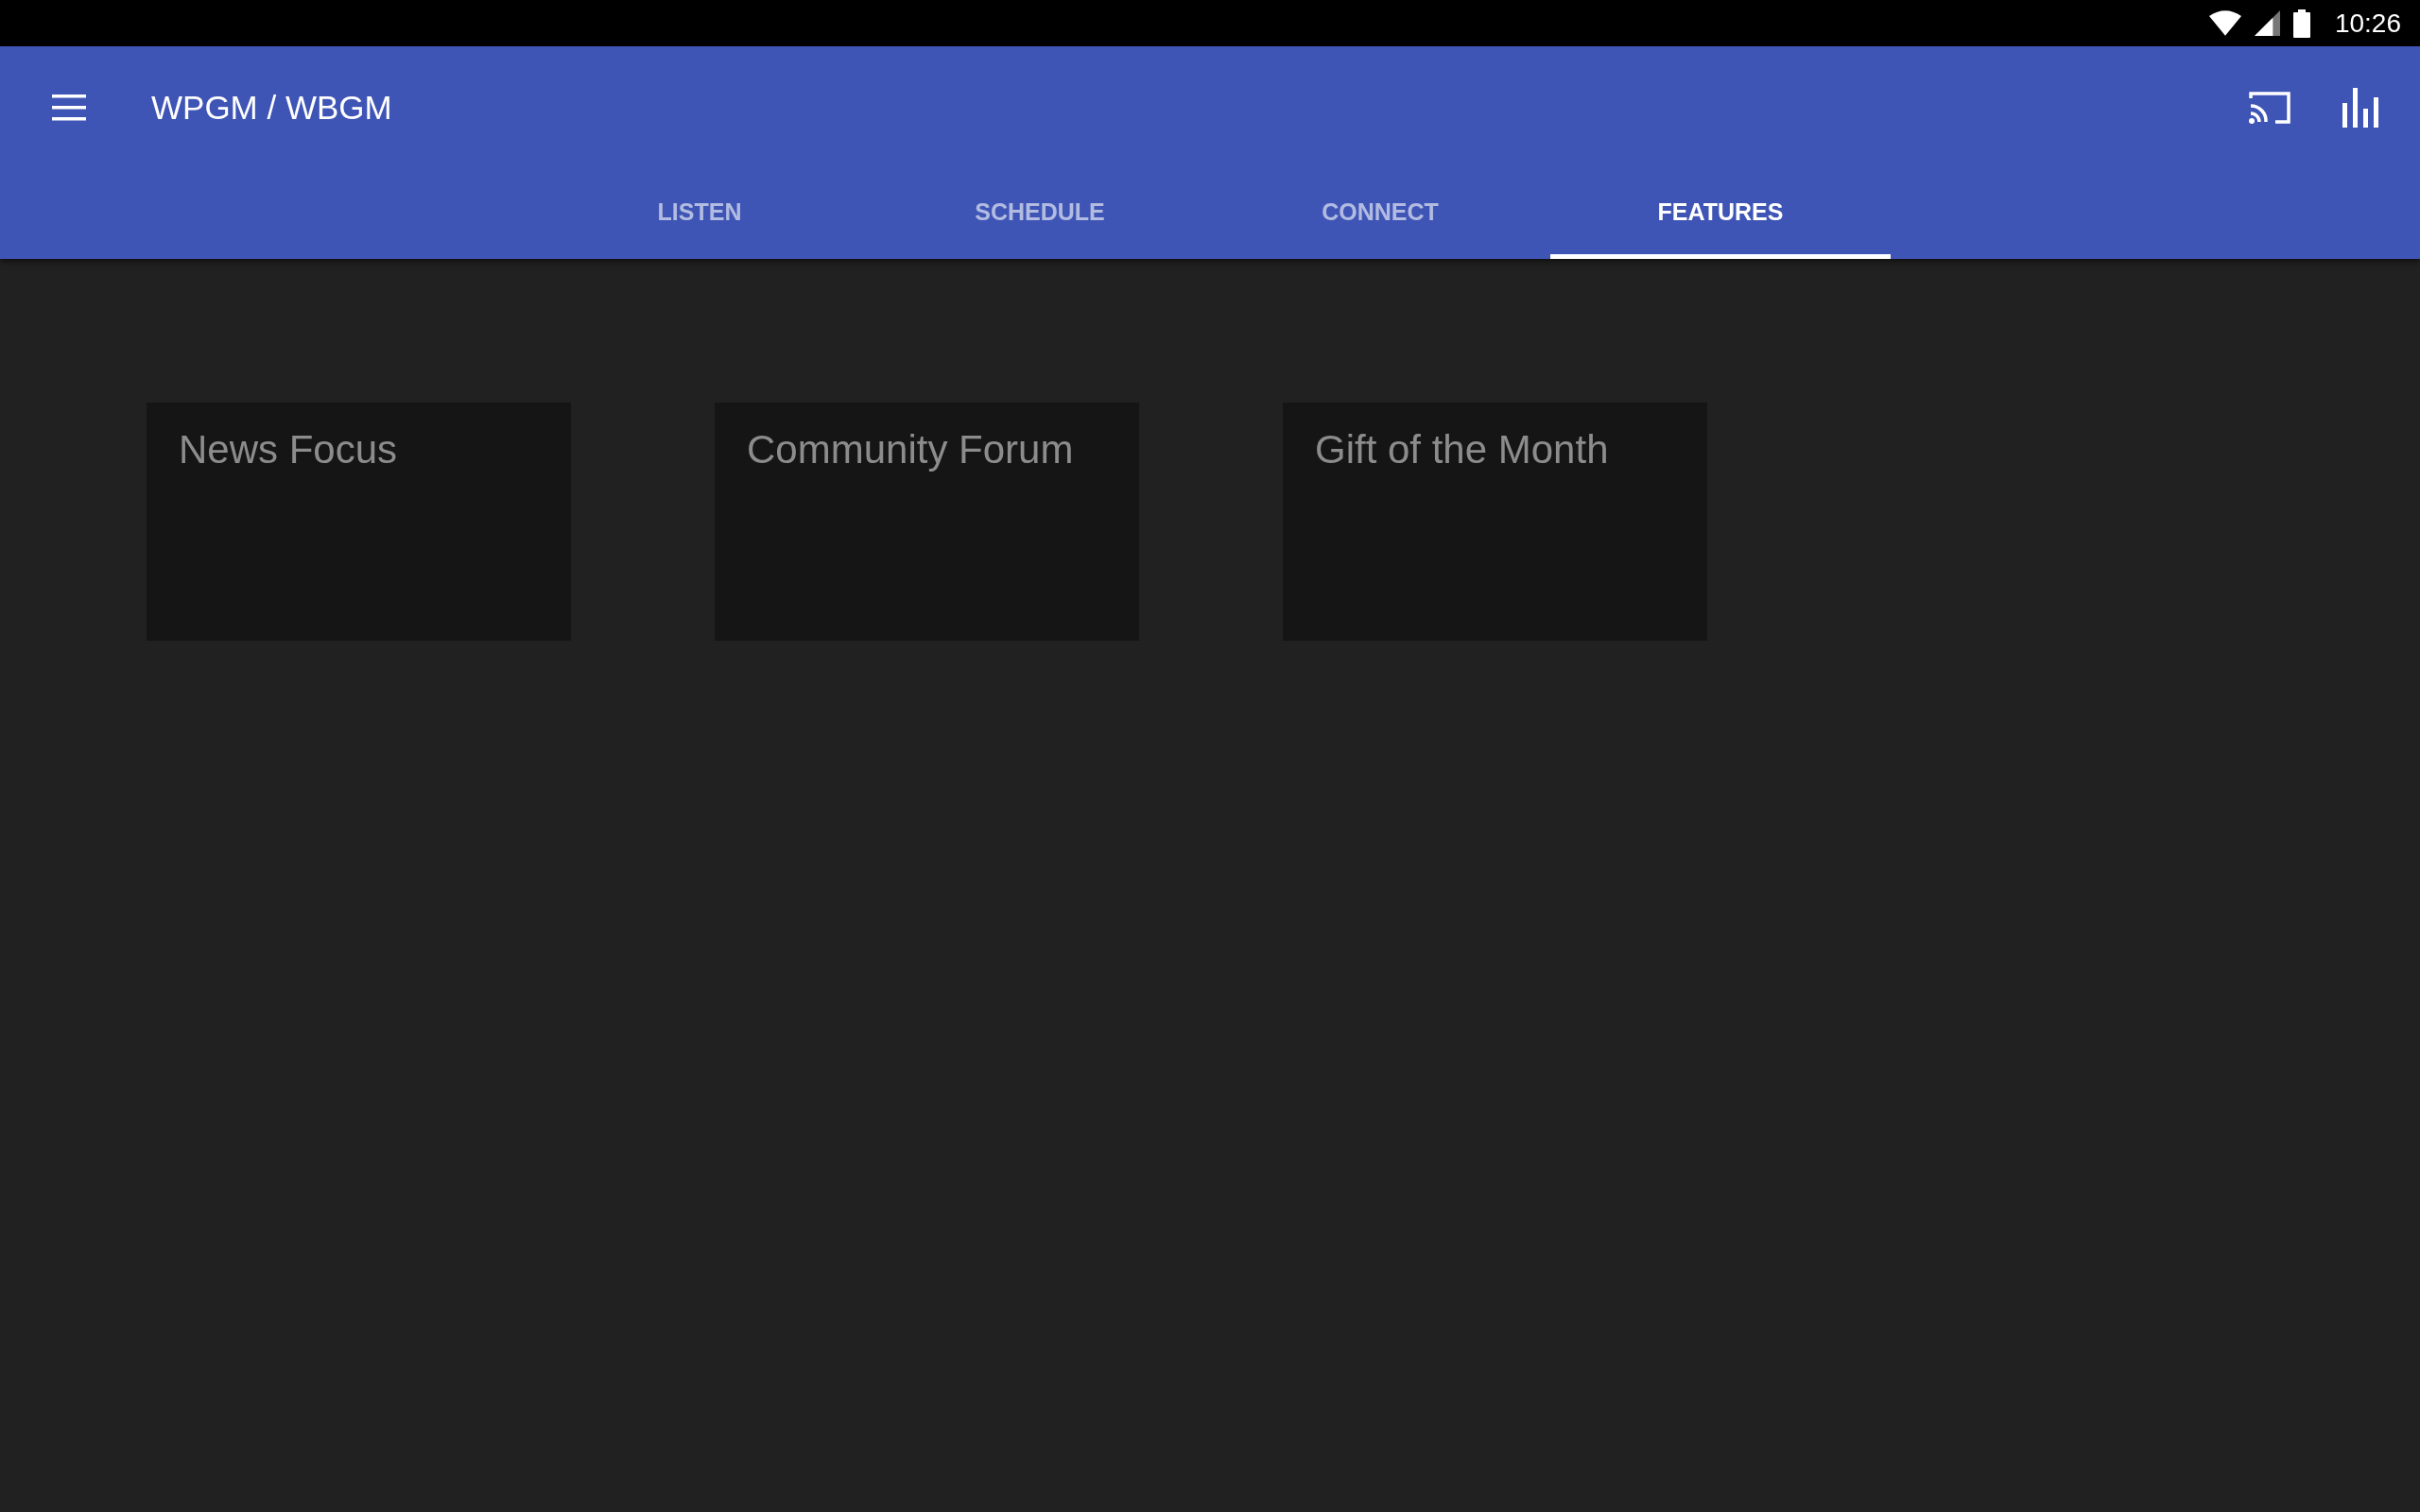  I want to click on feature-title: Community Forum, so click(910, 449).